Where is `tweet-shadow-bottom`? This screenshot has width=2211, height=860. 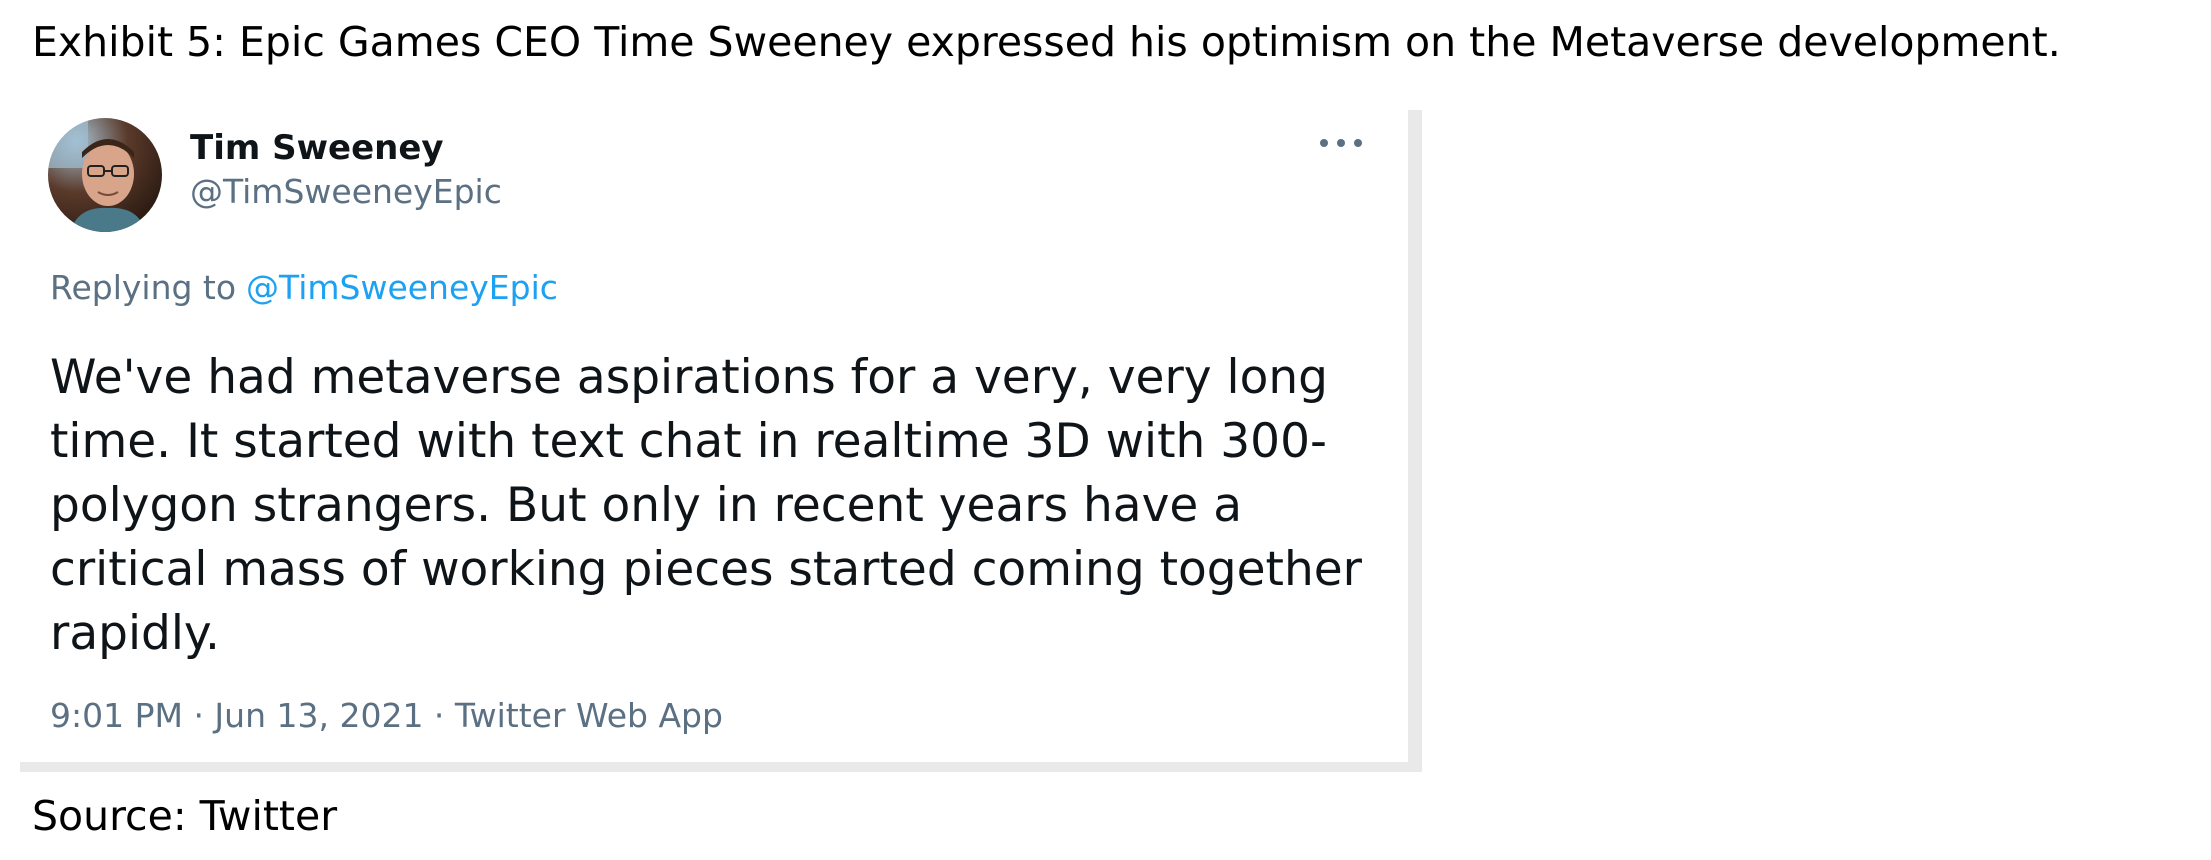
tweet-shadow-bottom is located at coordinates (721, 767).